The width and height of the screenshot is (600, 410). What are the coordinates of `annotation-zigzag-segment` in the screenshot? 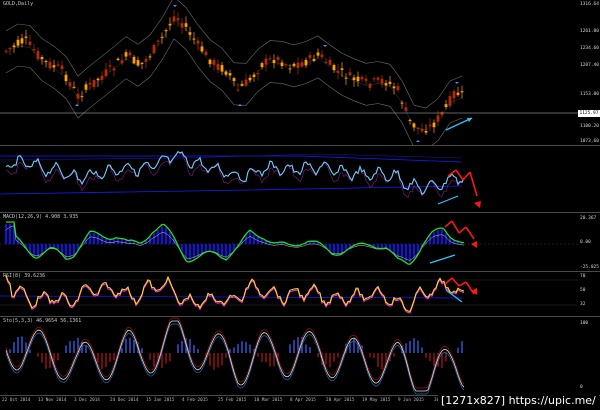 It's located at (455, 282).